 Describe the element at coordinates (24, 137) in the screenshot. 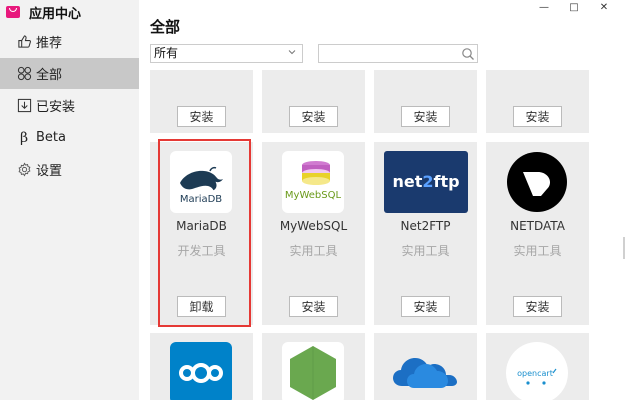

I see `beta-icon: β` at that location.